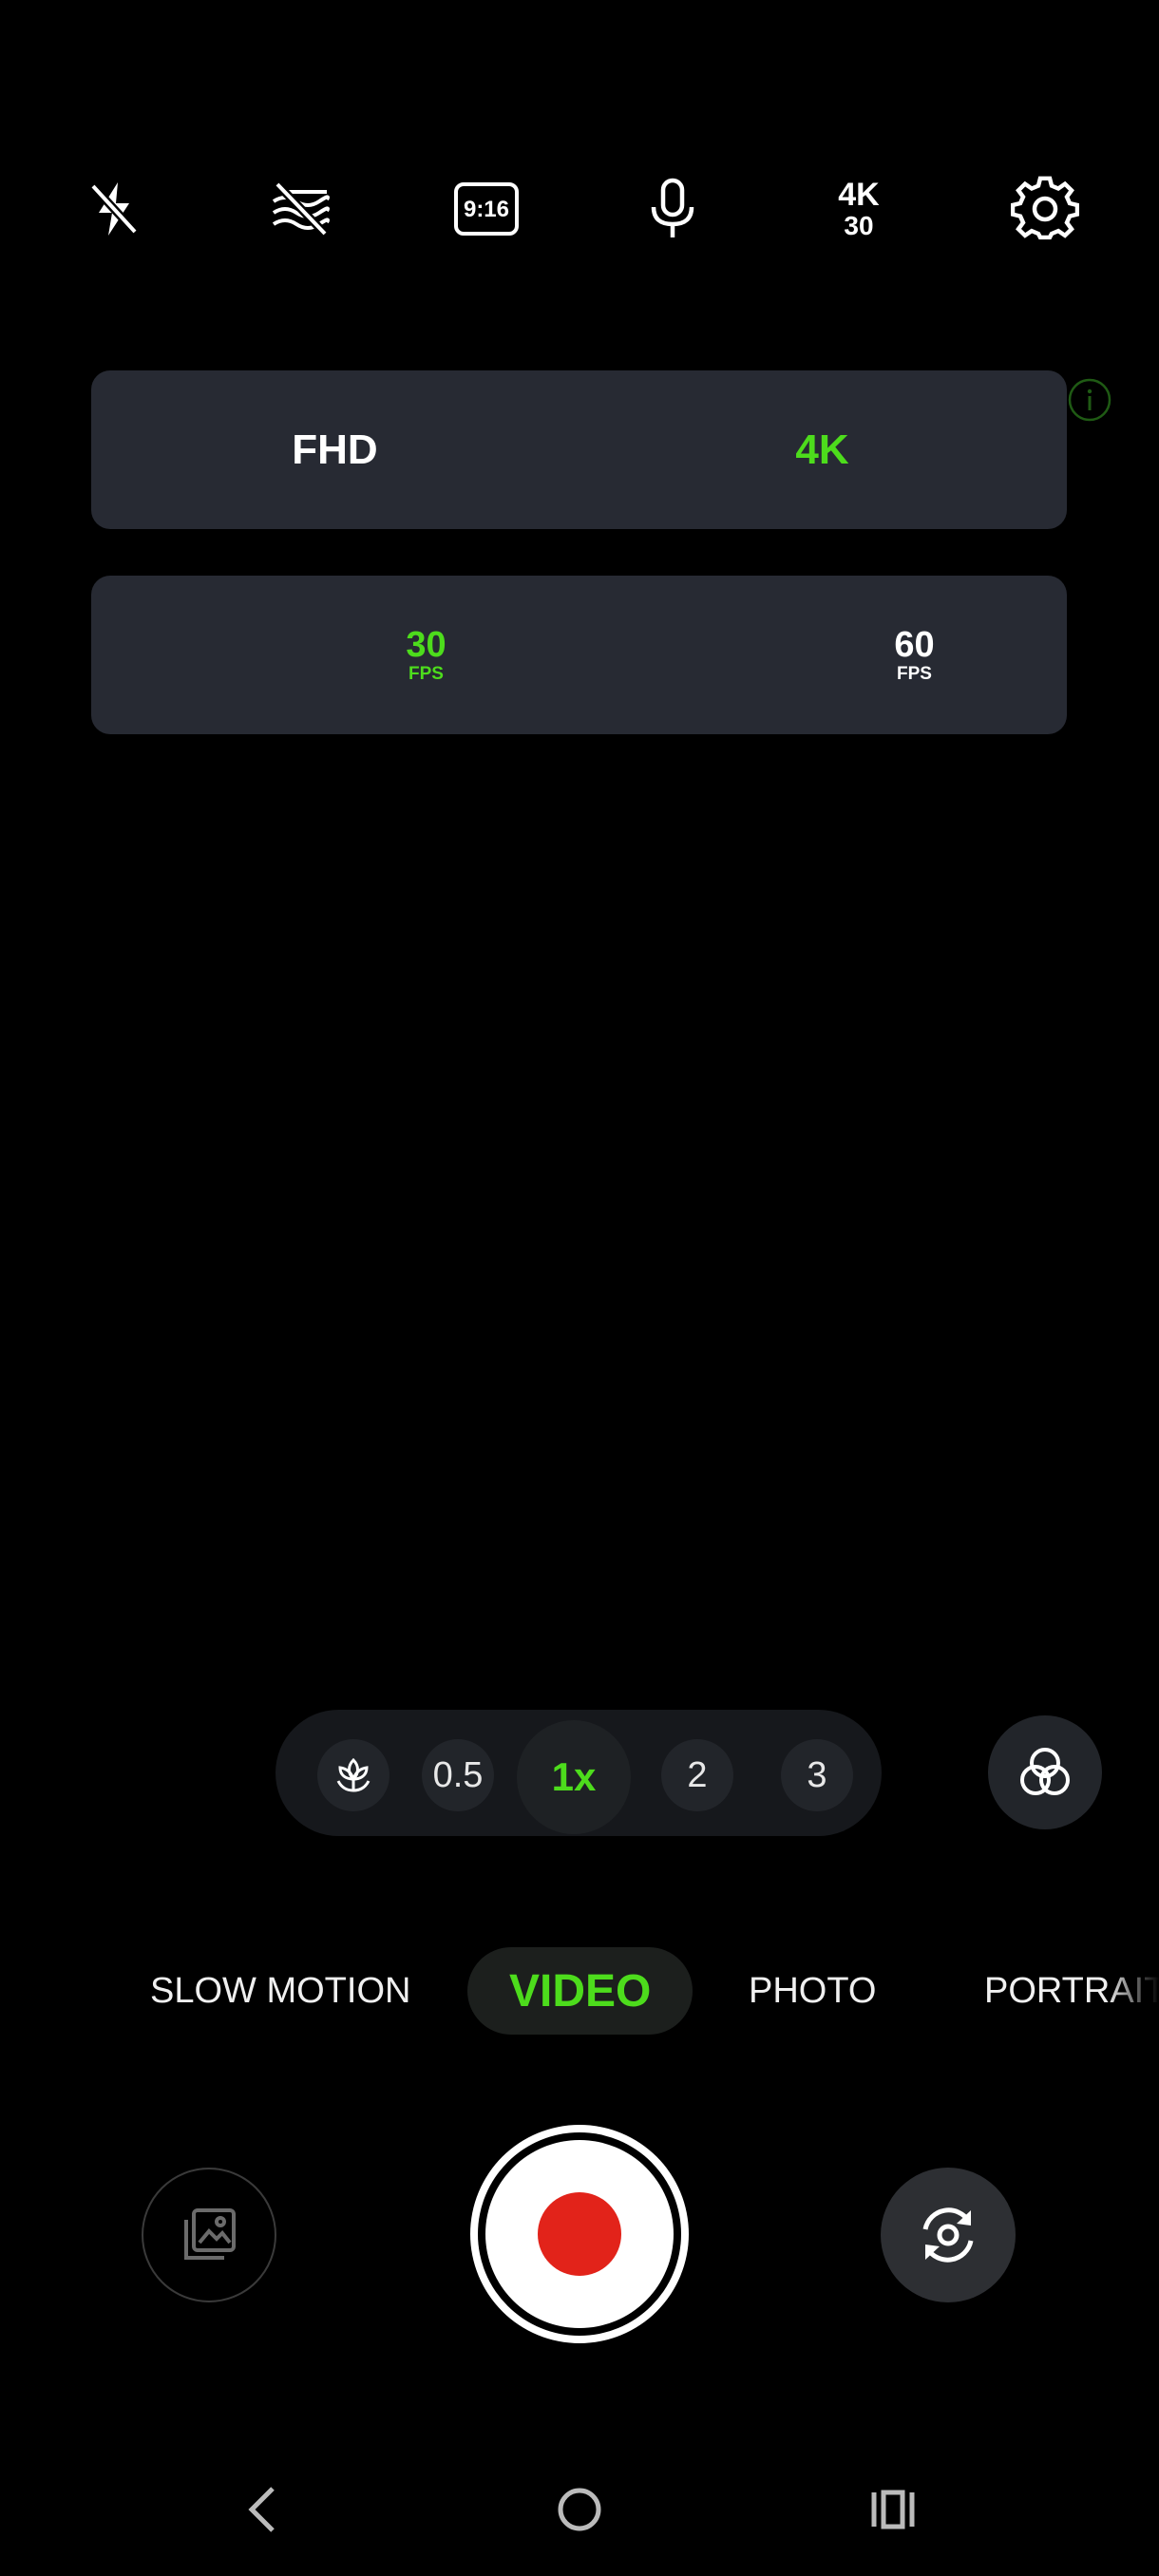 The width and height of the screenshot is (1159, 2576). What do you see at coordinates (1071, 1991) in the screenshot?
I see `mode-portrait: PORTRAIT` at bounding box center [1071, 1991].